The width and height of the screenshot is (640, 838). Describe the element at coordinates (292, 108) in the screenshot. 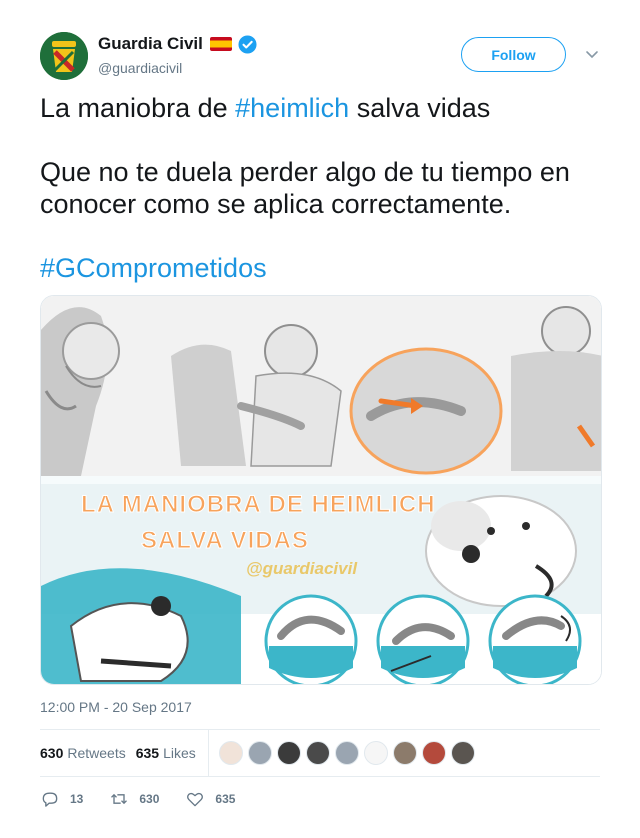

I see `hashtag-link: #heimlich` at that location.